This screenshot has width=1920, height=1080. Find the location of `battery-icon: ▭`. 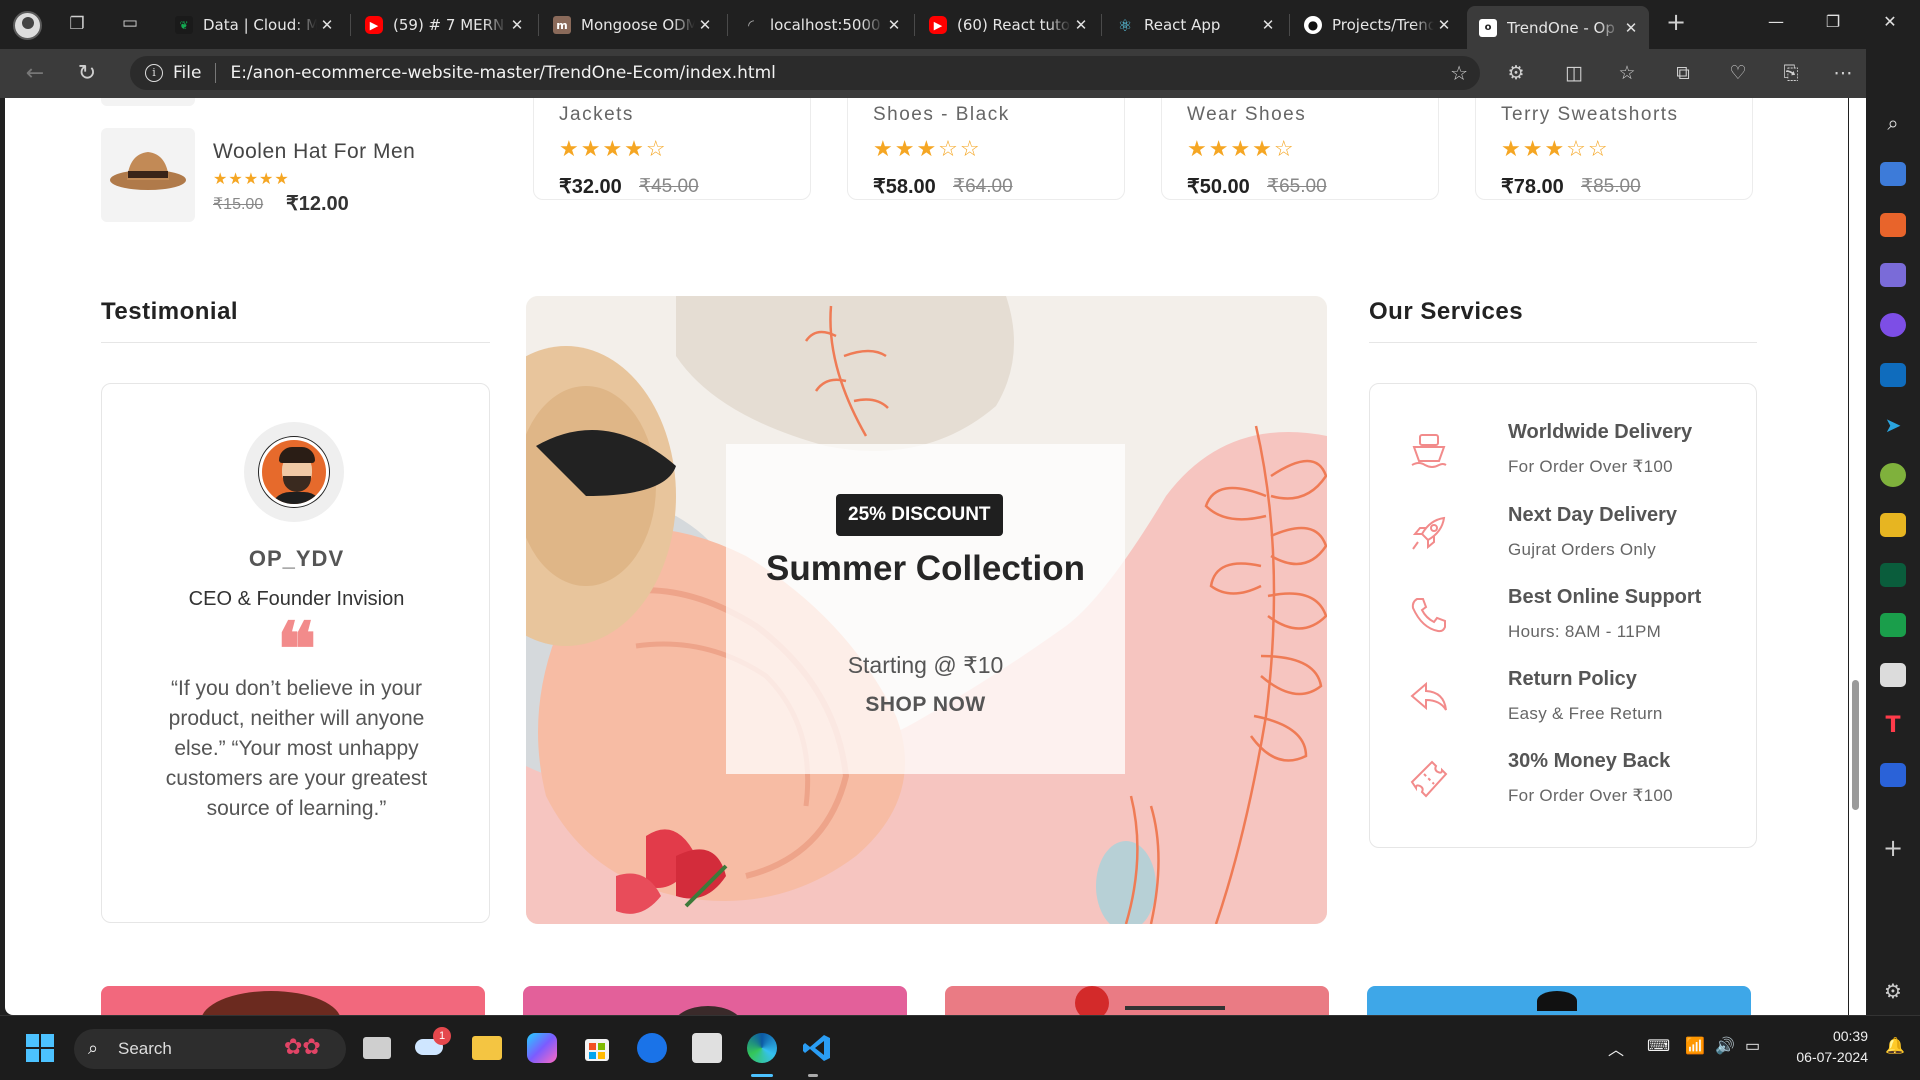

battery-icon: ▭ is located at coordinates (1752, 1046).